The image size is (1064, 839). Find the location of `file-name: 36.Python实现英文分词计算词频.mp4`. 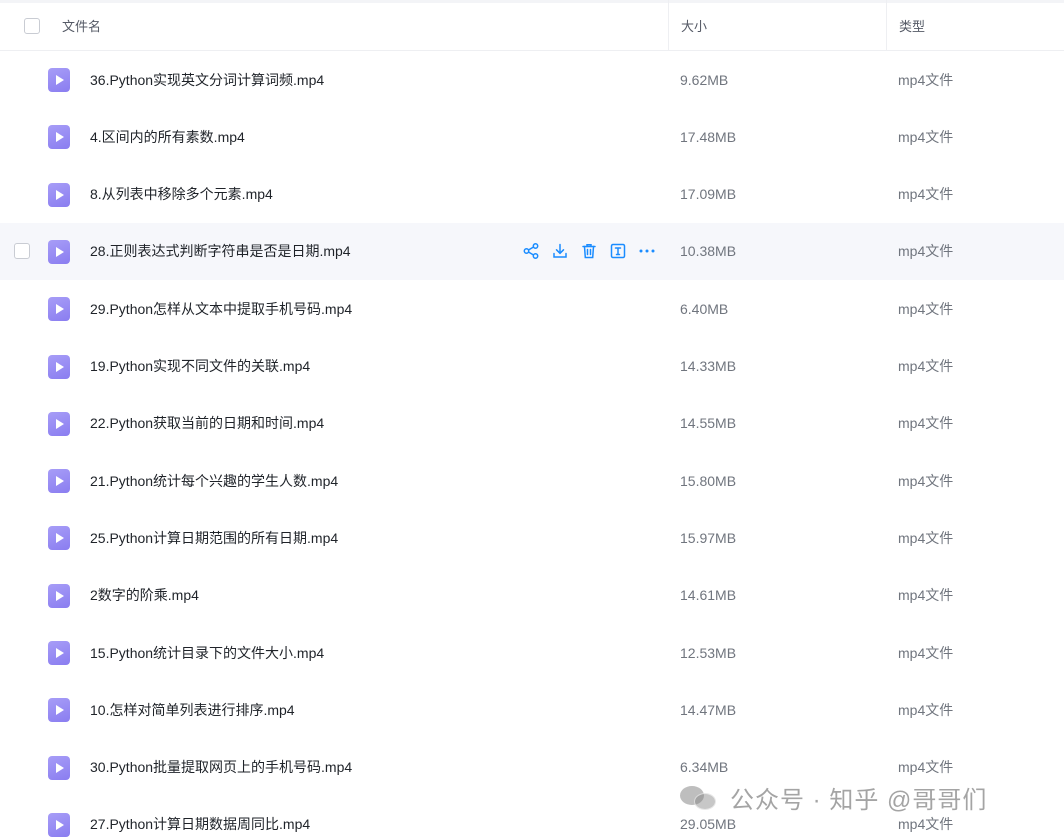

file-name: 36.Python实现英文分词计算词频.mp4 is located at coordinates (207, 79).